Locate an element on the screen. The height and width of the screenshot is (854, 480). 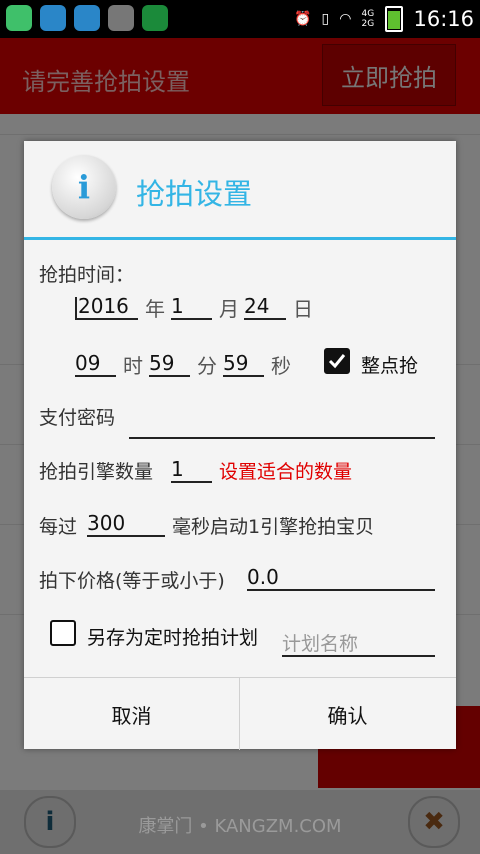
interval-prefix: 每过 is located at coordinates (58, 527).